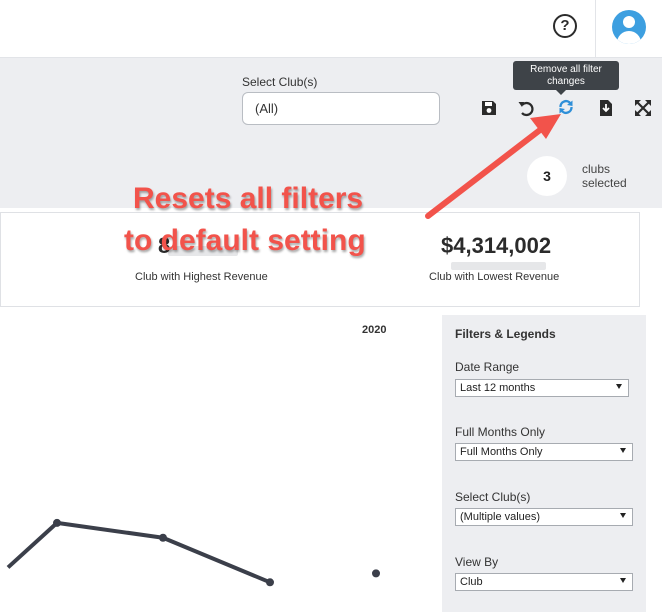  What do you see at coordinates (248, 198) in the screenshot?
I see `annotation-line-1: Resets all filters` at bounding box center [248, 198].